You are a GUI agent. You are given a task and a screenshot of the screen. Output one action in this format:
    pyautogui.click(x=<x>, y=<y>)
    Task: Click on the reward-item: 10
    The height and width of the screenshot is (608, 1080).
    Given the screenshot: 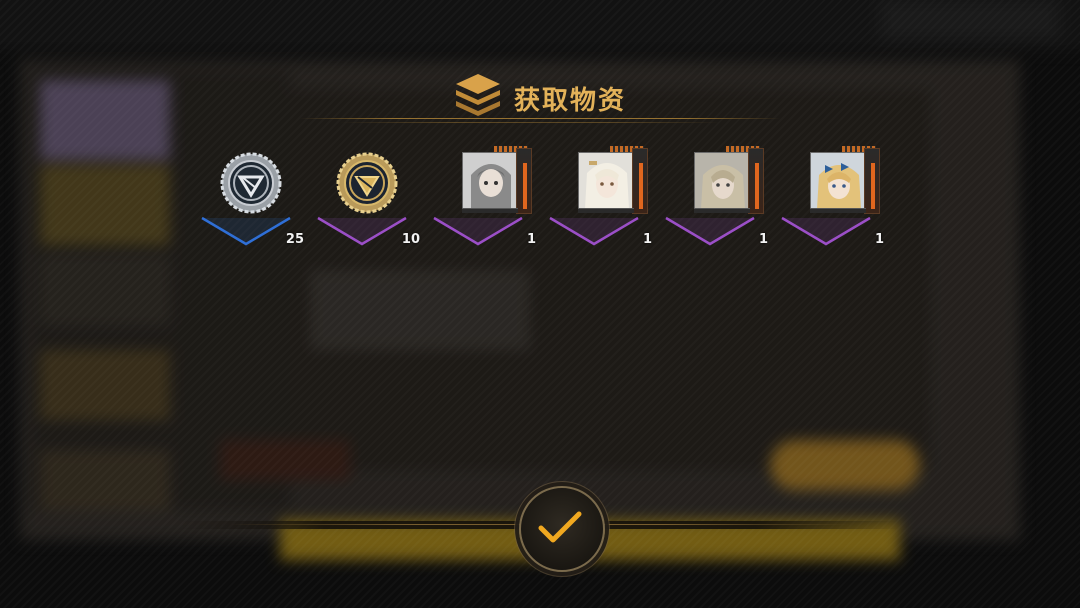 What is the action you would take?
    pyautogui.click(x=367, y=203)
    